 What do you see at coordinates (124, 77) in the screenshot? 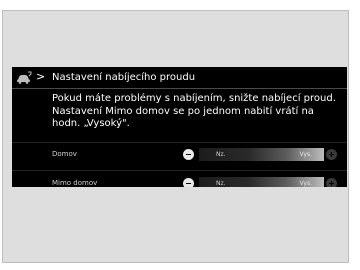
I see `page-title: Nastavení nabíjecího proudu` at bounding box center [124, 77].